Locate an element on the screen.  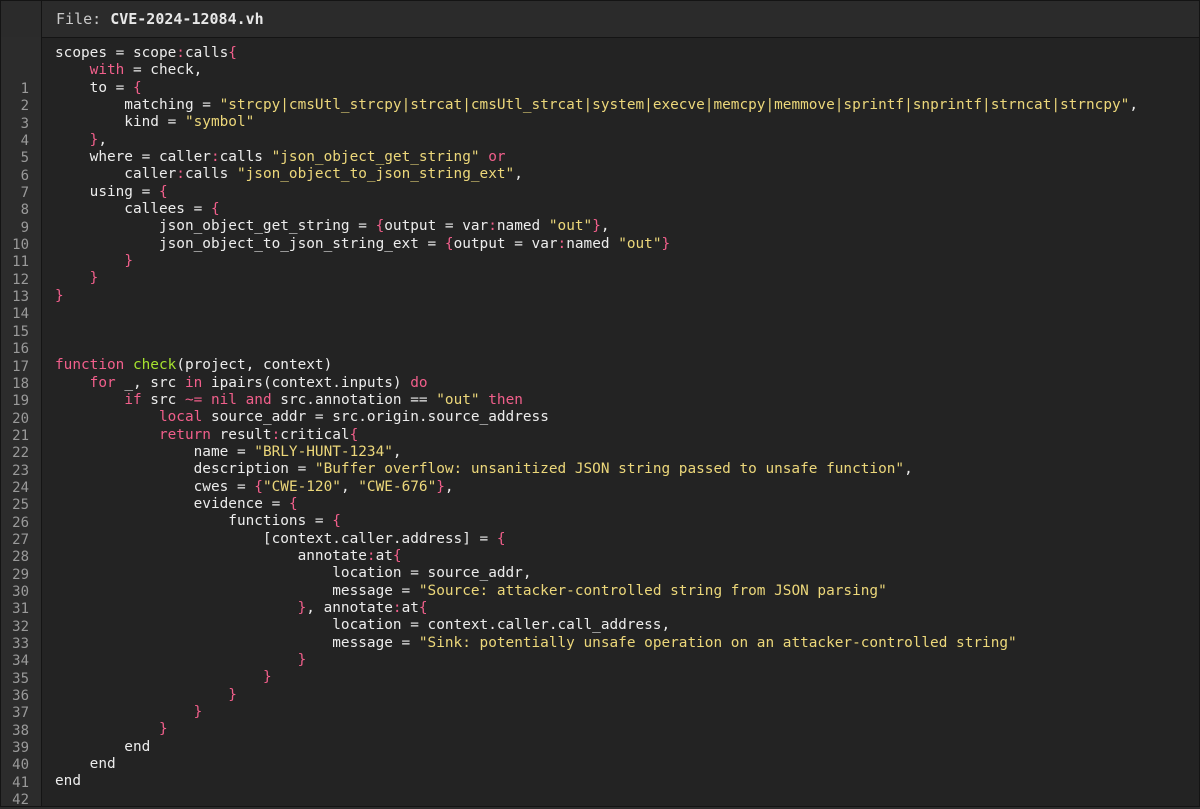
code-line: to = { is located at coordinates (627, 88).